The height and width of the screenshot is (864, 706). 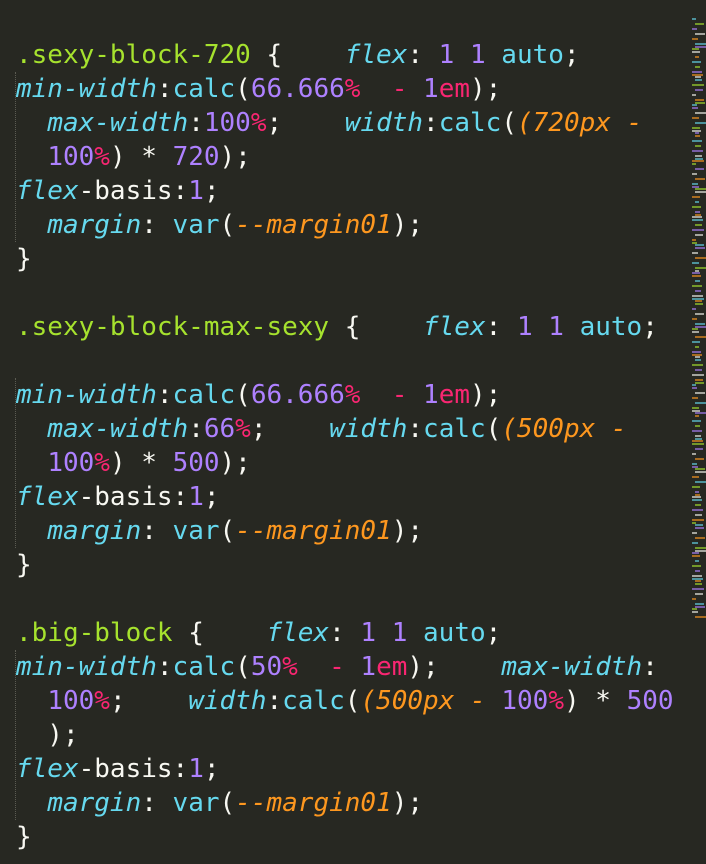 I want to click on code-token: ), so click(x=117, y=463).